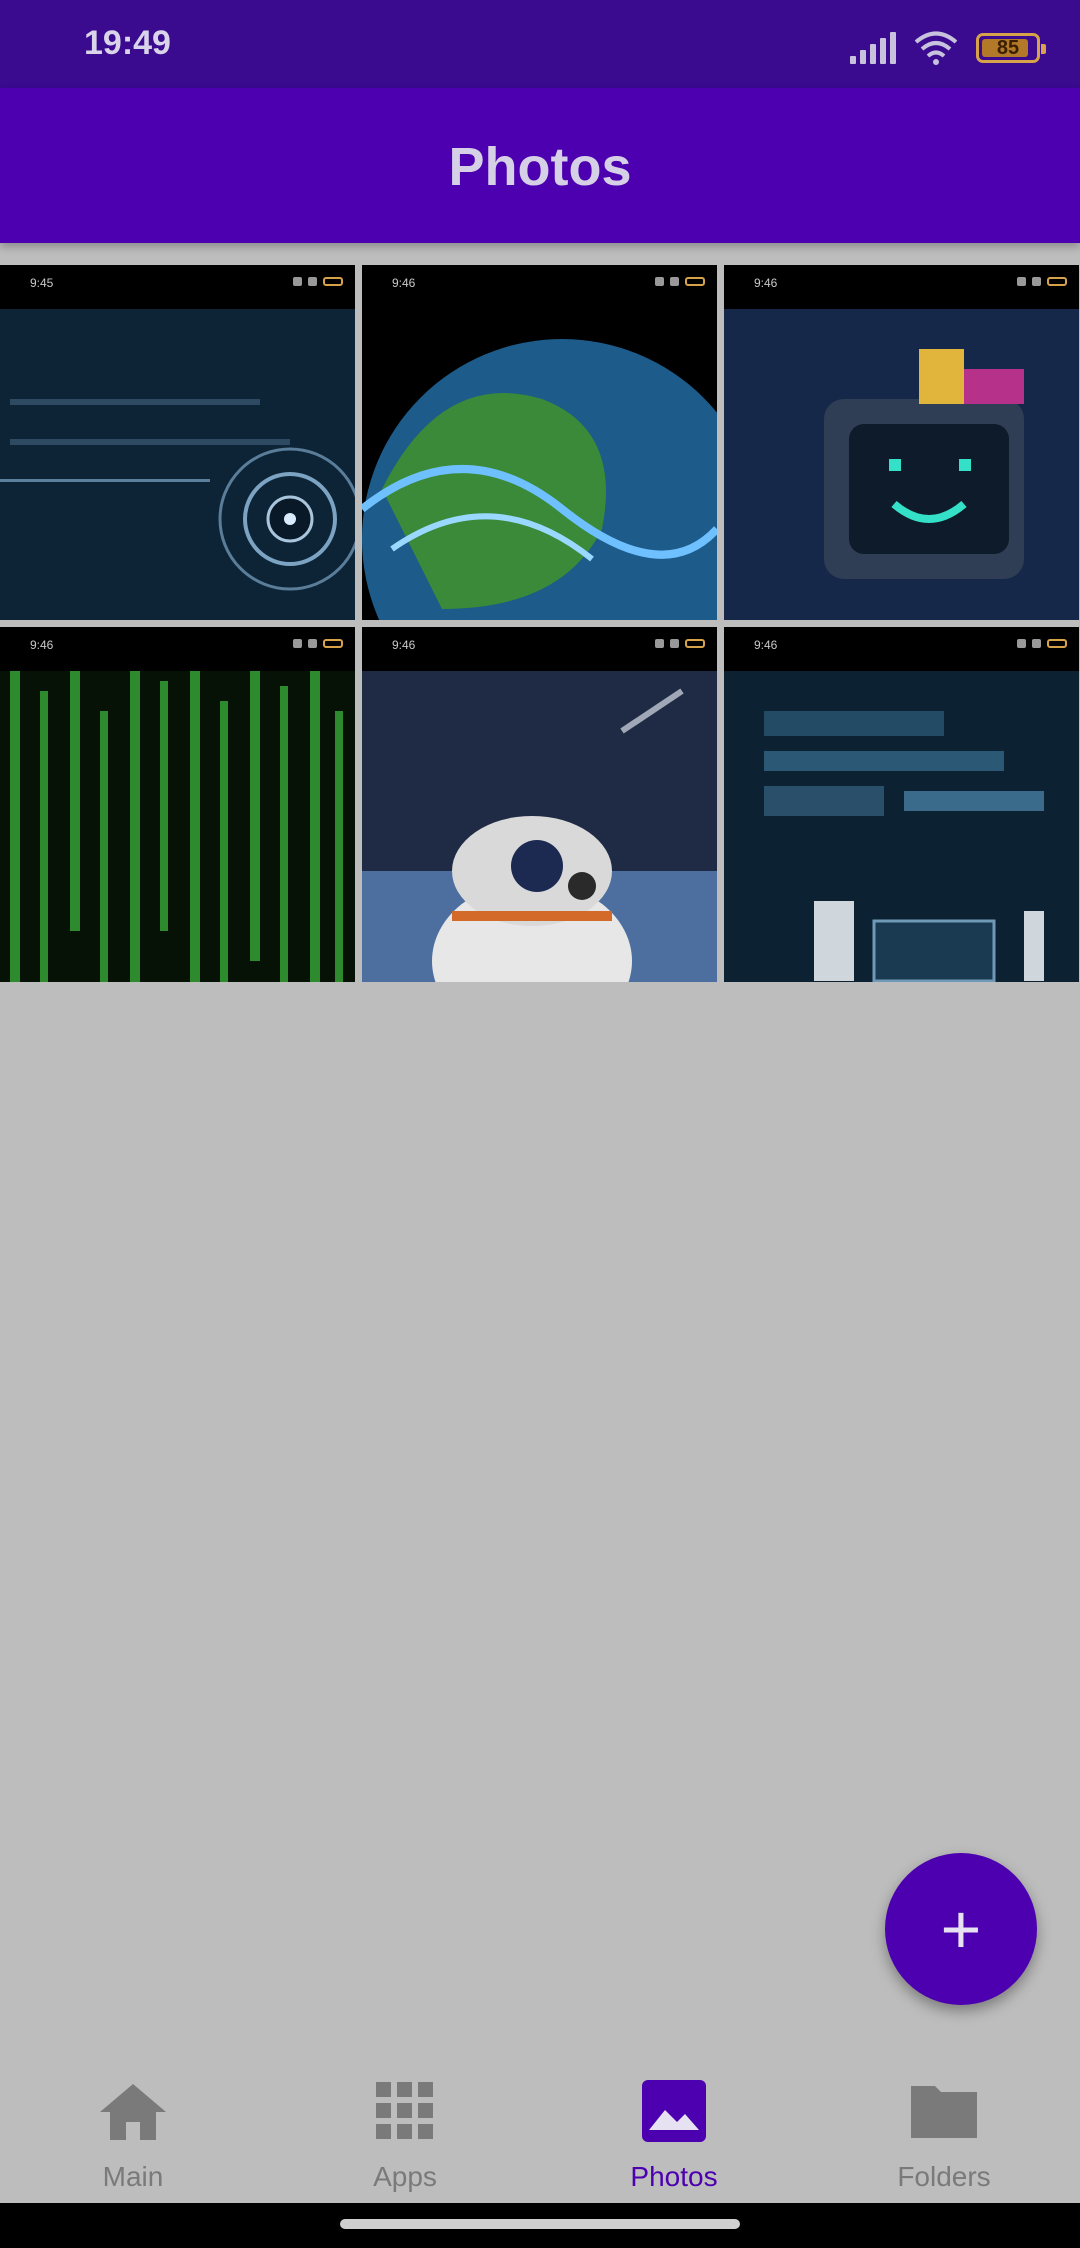 The image size is (1080, 2248). I want to click on photo-thumbnail: 9:45, so click(177, 442).